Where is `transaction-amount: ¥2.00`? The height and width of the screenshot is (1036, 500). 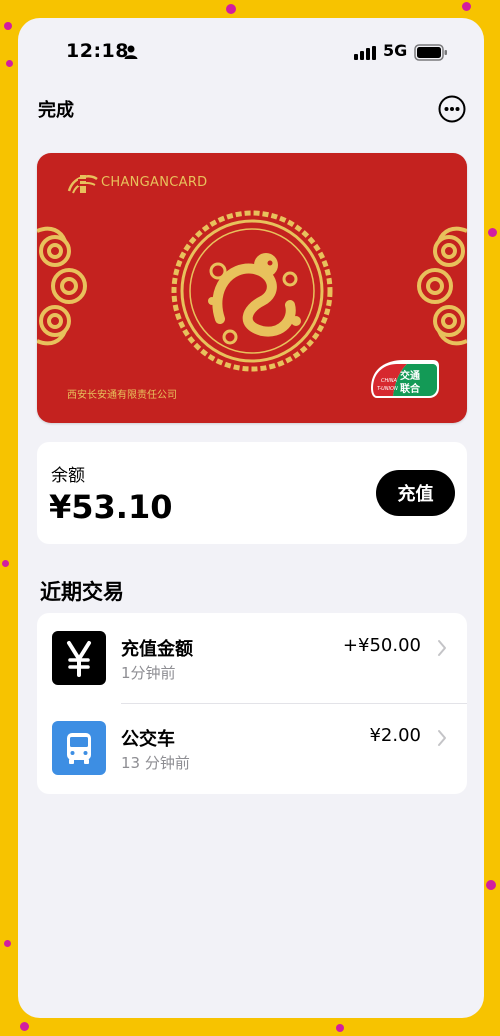 transaction-amount: ¥2.00 is located at coordinates (395, 735).